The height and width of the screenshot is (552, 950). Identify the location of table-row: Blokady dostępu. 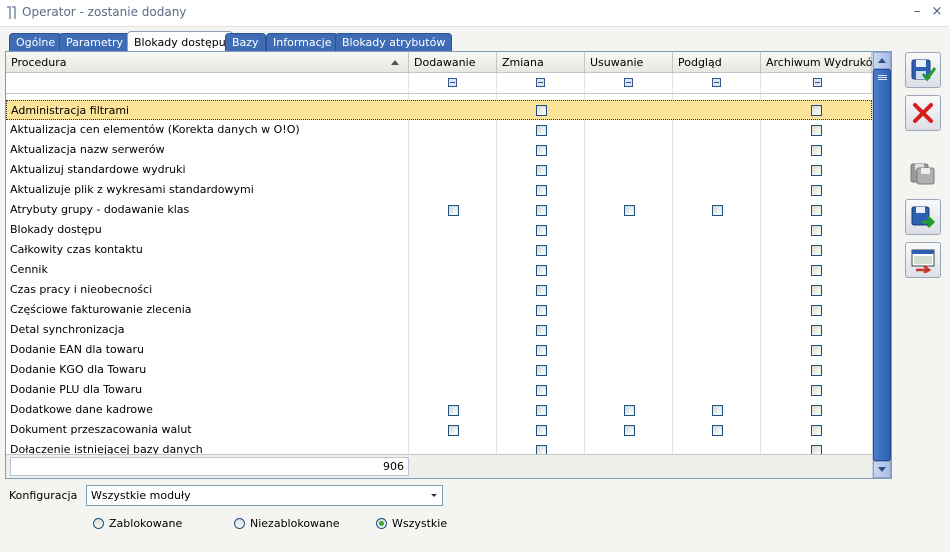
(439, 230).